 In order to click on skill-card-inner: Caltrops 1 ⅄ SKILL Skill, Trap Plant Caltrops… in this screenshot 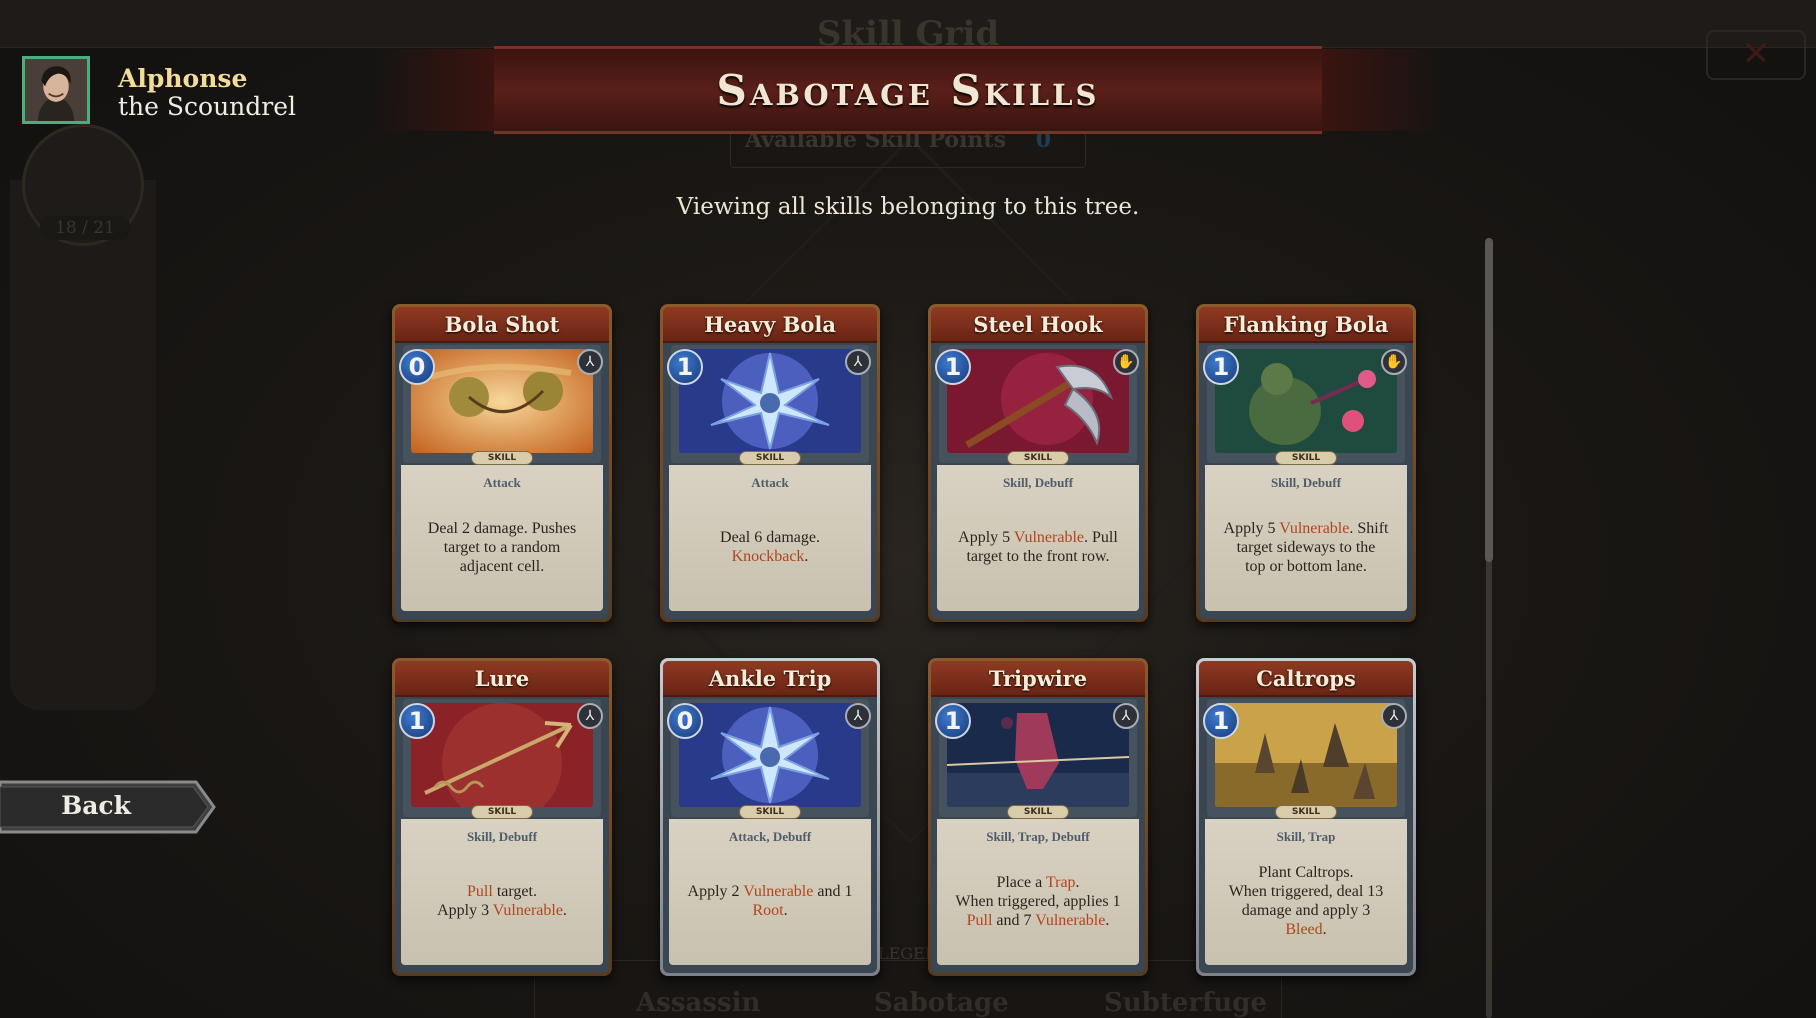, I will do `click(1306, 817)`.